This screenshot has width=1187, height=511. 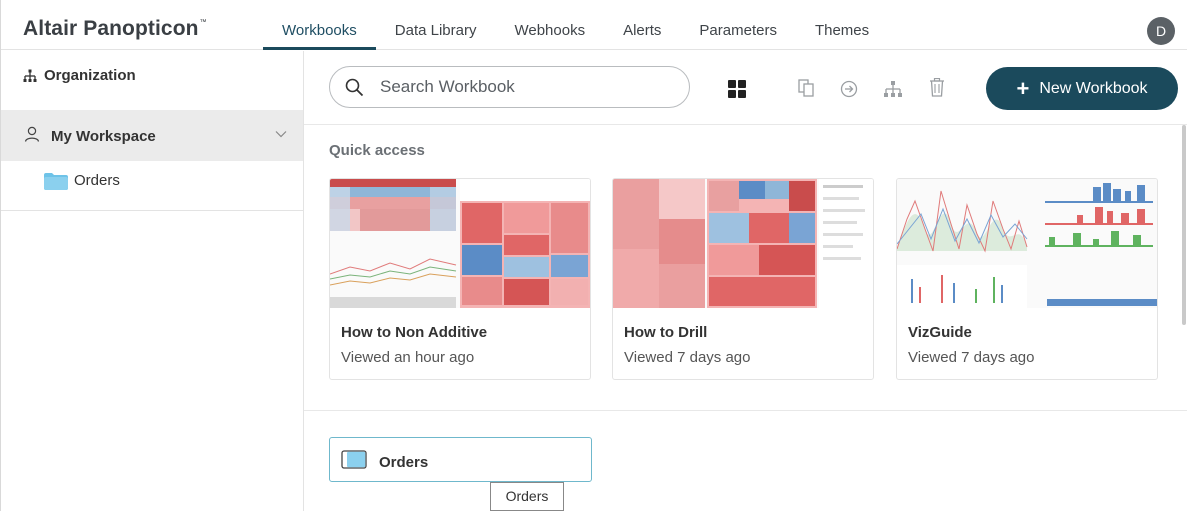 I want to click on folder-card-label: Orders, so click(x=404, y=462).